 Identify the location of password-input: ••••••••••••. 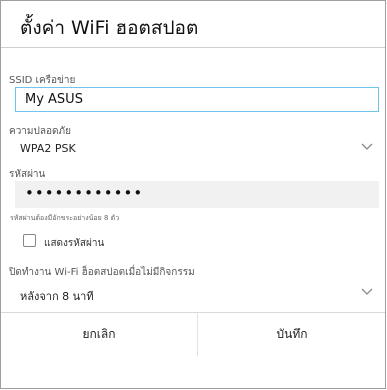
(197, 194).